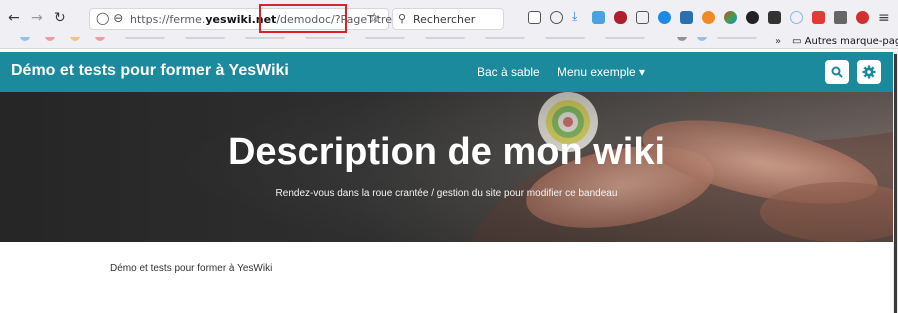  I want to click on forward-icon: →, so click(37, 18).